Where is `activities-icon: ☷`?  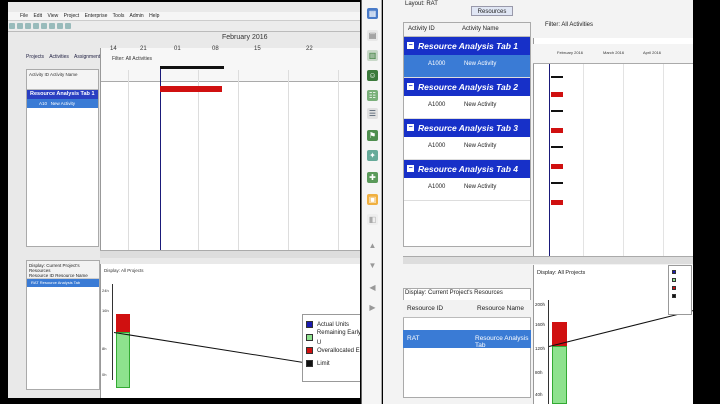 activities-icon: ☷ is located at coordinates (372, 95).